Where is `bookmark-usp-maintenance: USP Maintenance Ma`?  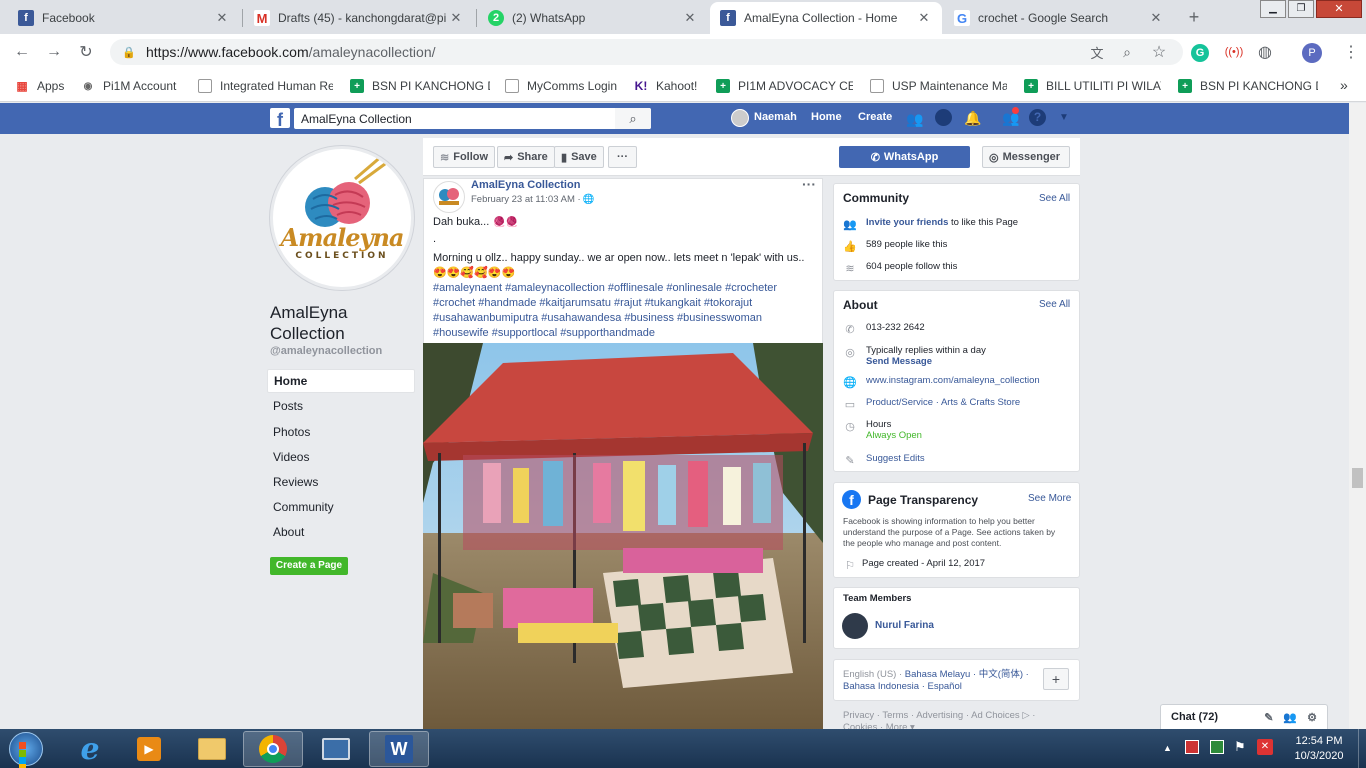 bookmark-usp-maintenance: USP Maintenance Ma is located at coordinates (938, 86).